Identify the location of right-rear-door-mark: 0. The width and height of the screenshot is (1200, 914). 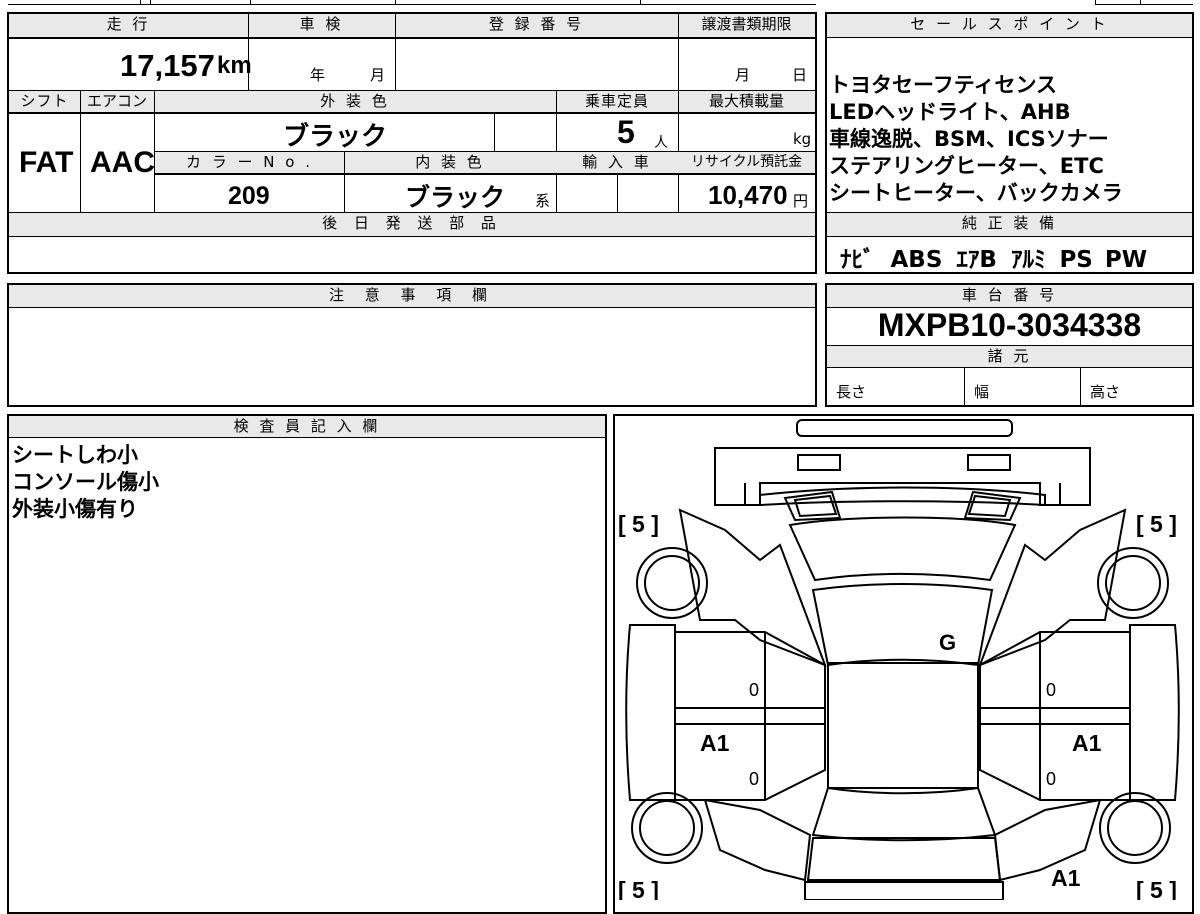
(1051, 779).